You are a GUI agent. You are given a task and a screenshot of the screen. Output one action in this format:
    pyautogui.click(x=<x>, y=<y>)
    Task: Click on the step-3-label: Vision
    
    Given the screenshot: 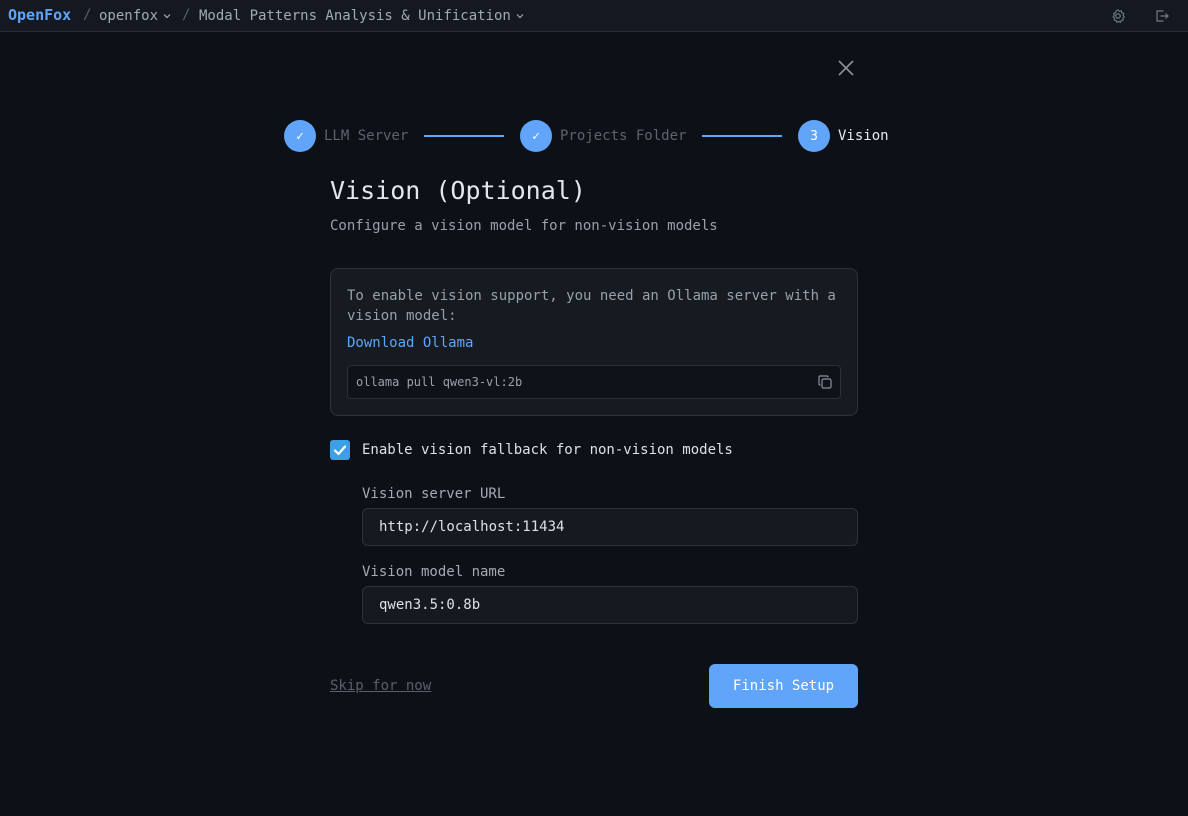 What is the action you would take?
    pyautogui.click(x=863, y=136)
    